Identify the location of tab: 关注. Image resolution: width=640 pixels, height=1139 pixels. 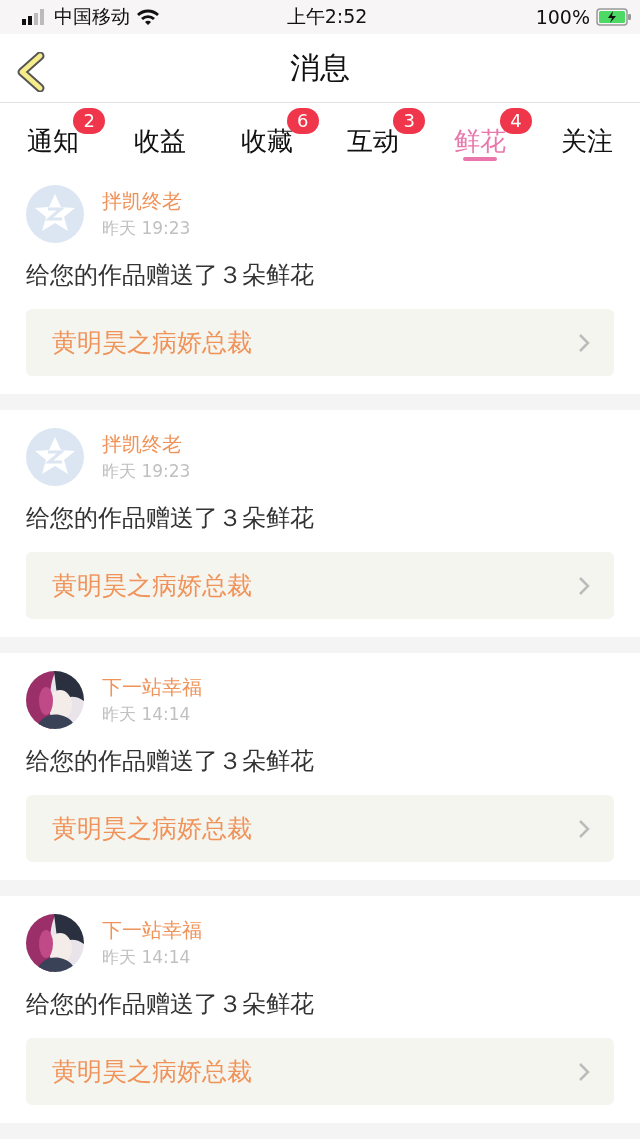
(586, 135).